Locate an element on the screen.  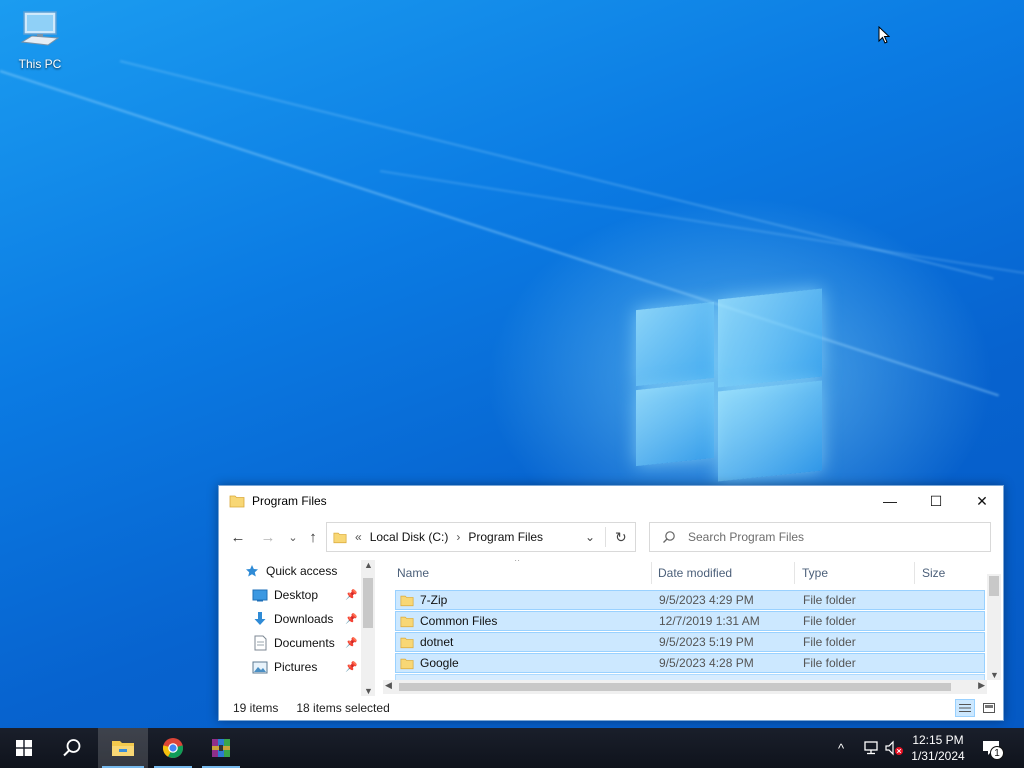
desktop-icon-this-pc: This PC is located at coordinates (40, 42).